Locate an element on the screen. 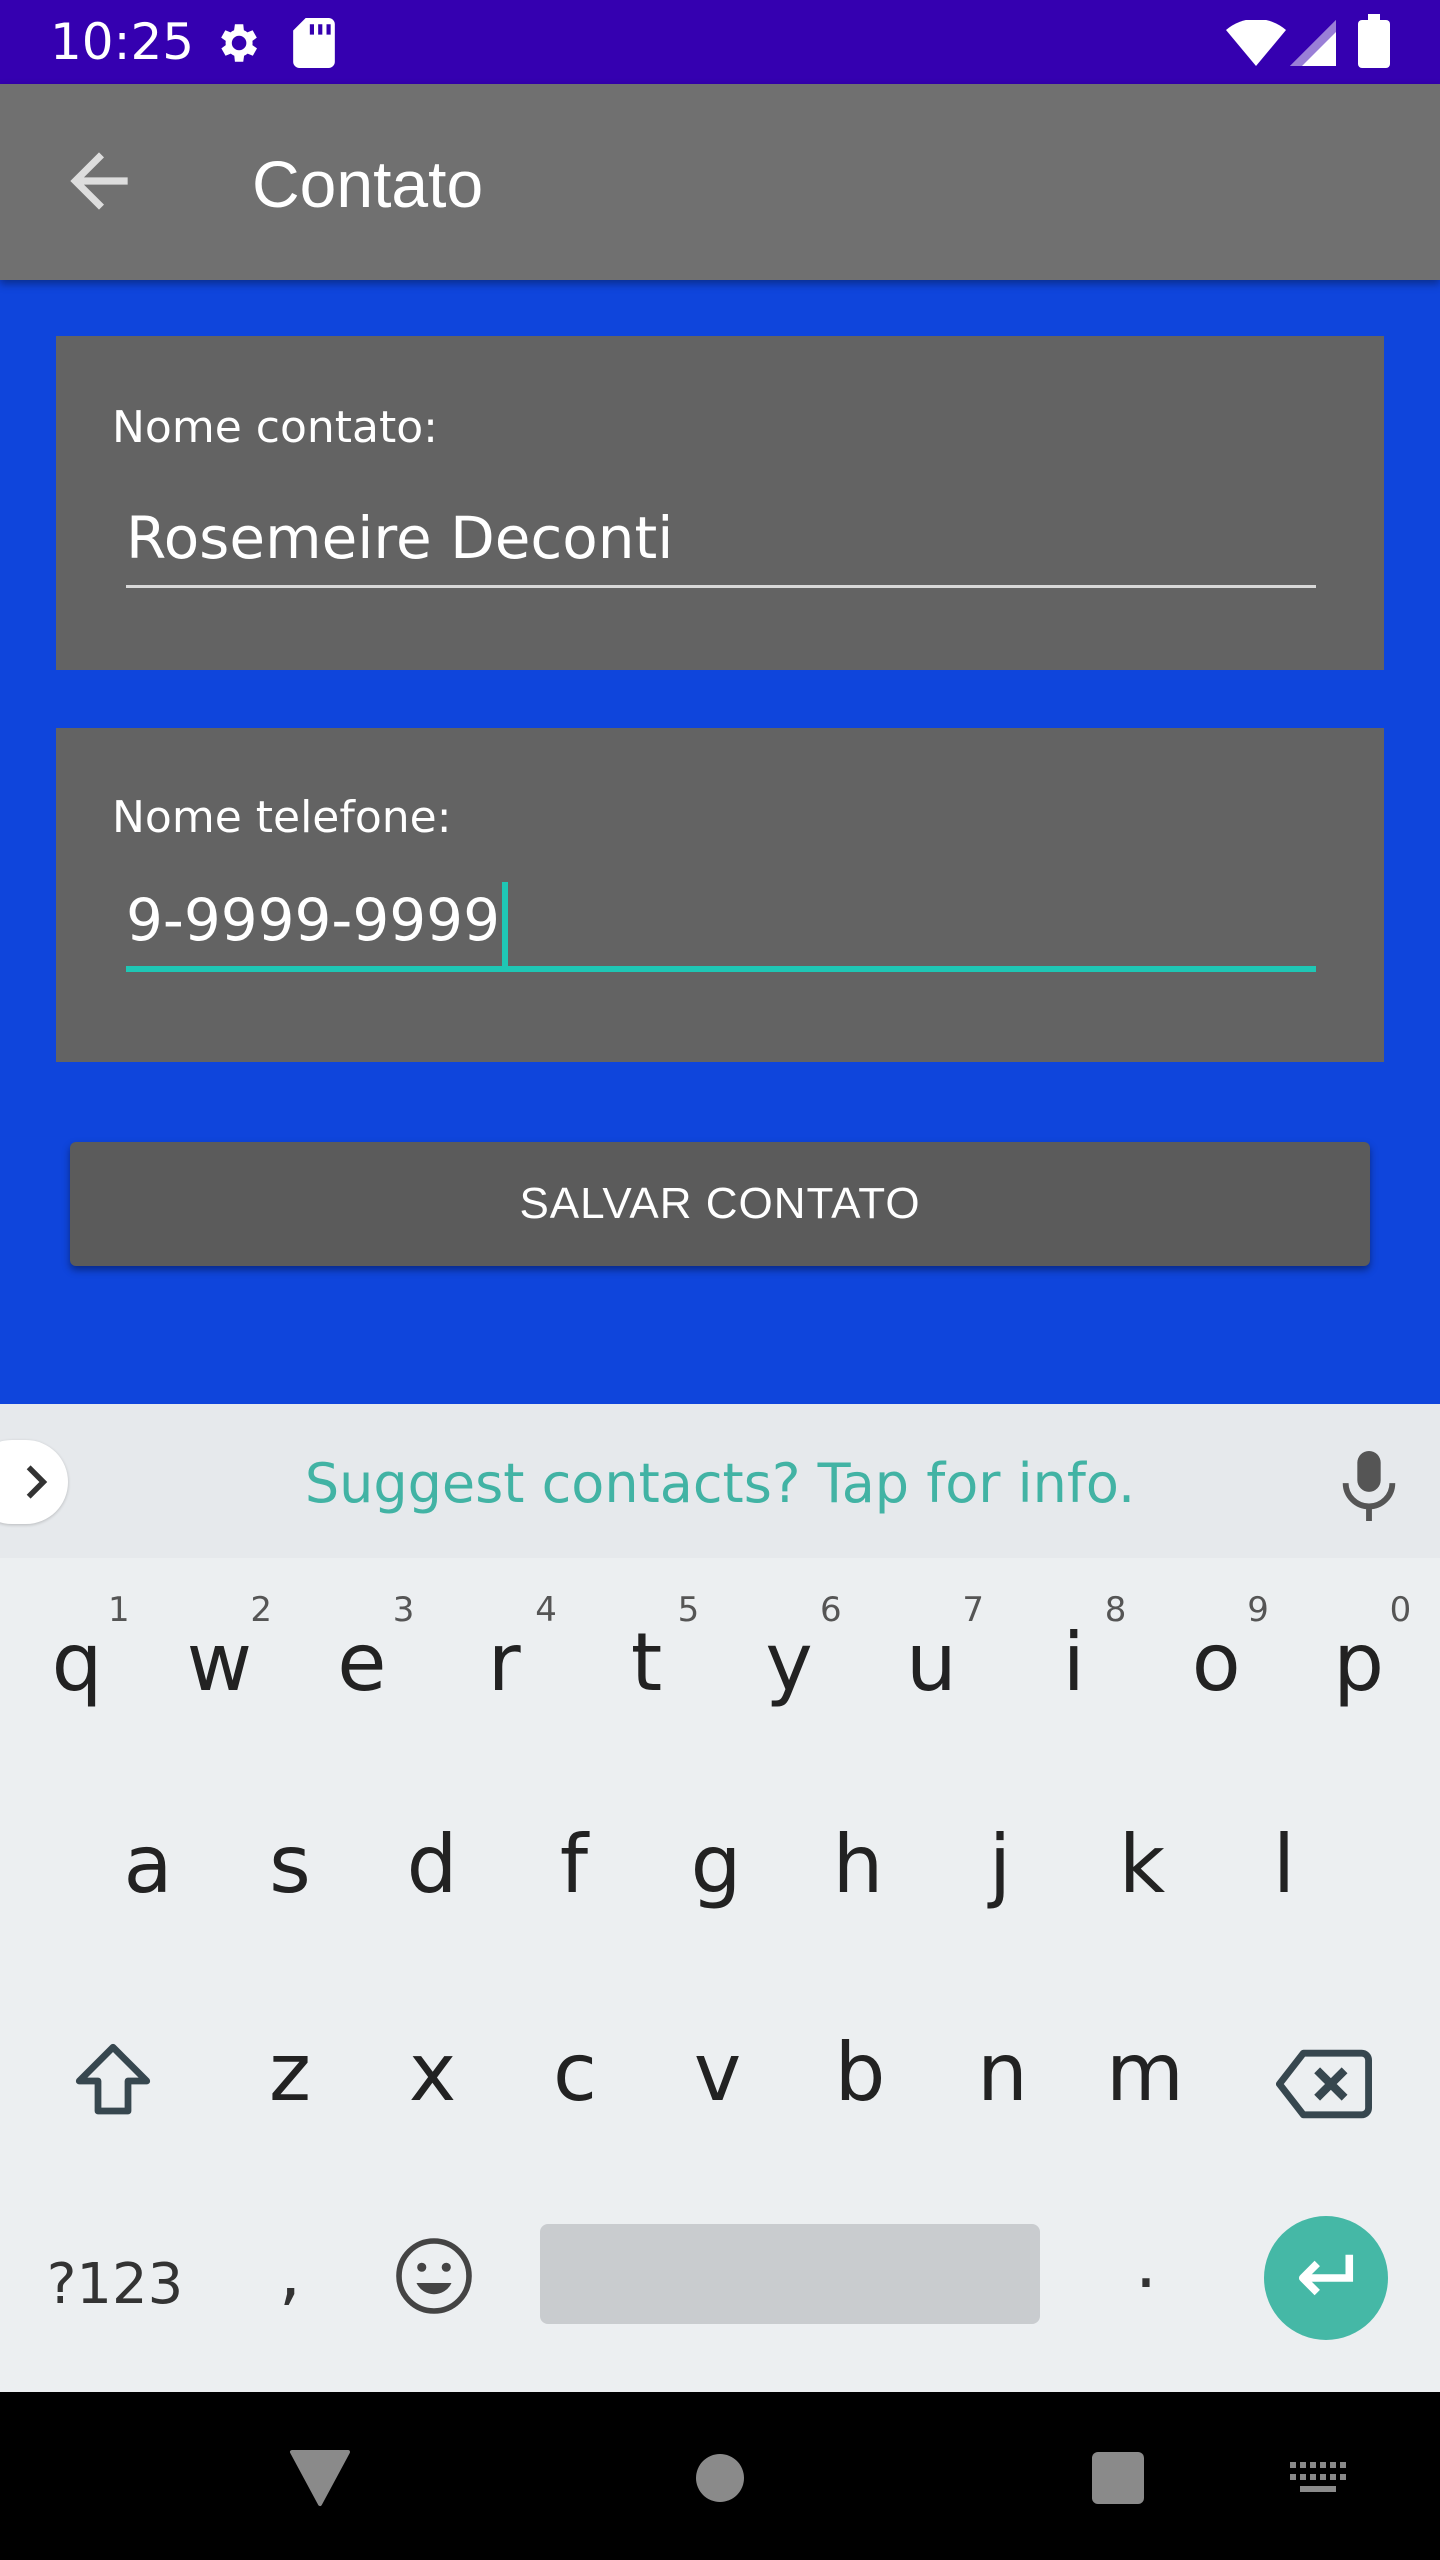 The height and width of the screenshot is (2560, 1440). key-x: x is located at coordinates (433, 2073).